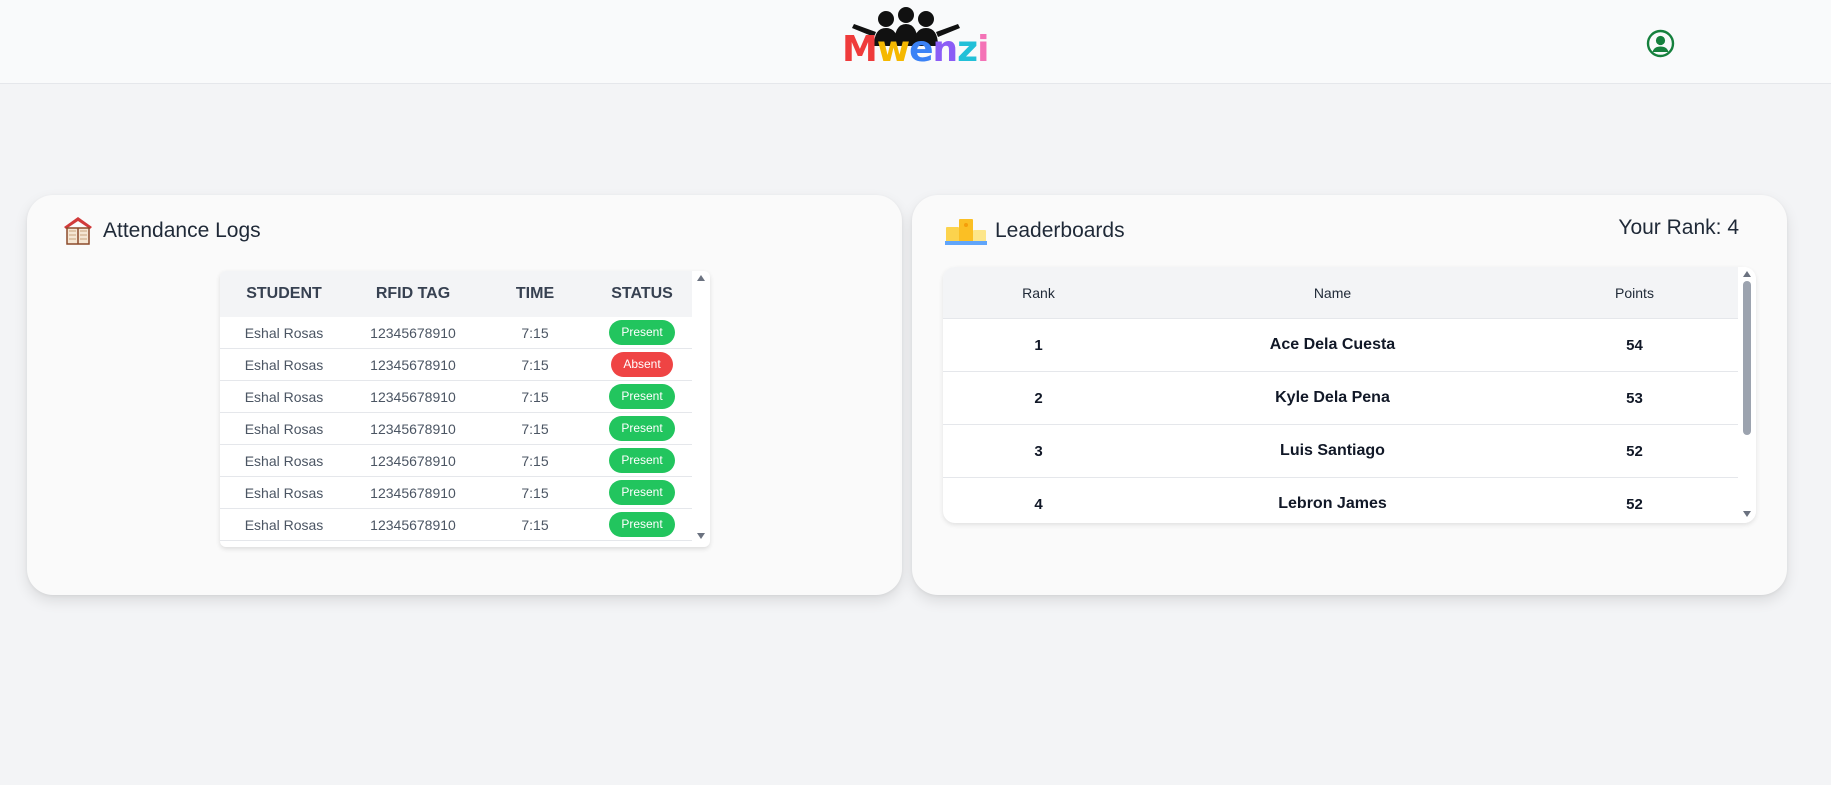  I want to click on column-header-name: Name, so click(1332, 292).